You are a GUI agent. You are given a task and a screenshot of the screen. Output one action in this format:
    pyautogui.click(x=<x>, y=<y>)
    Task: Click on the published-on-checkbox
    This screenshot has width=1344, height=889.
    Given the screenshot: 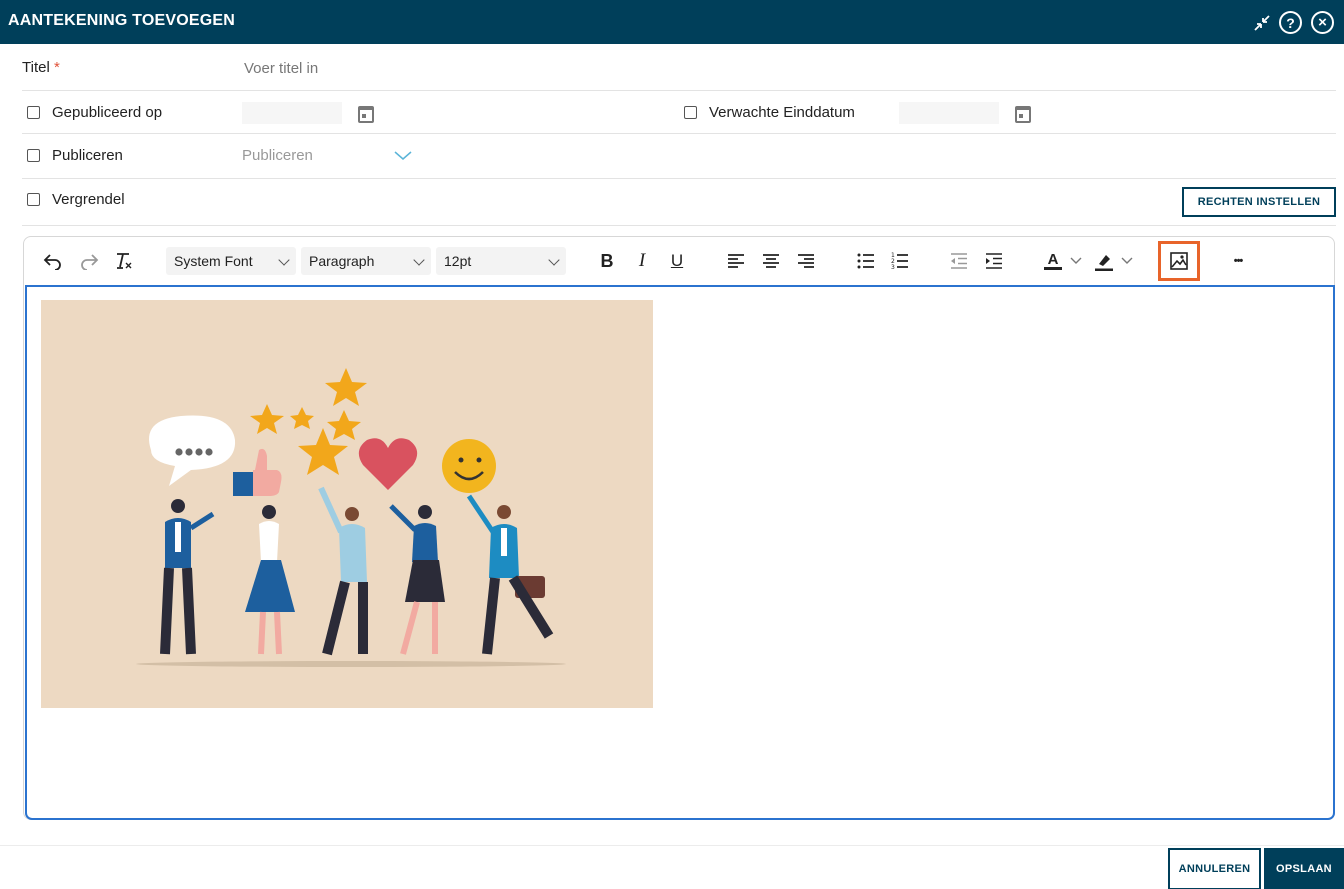 What is the action you would take?
    pyautogui.click(x=33, y=112)
    